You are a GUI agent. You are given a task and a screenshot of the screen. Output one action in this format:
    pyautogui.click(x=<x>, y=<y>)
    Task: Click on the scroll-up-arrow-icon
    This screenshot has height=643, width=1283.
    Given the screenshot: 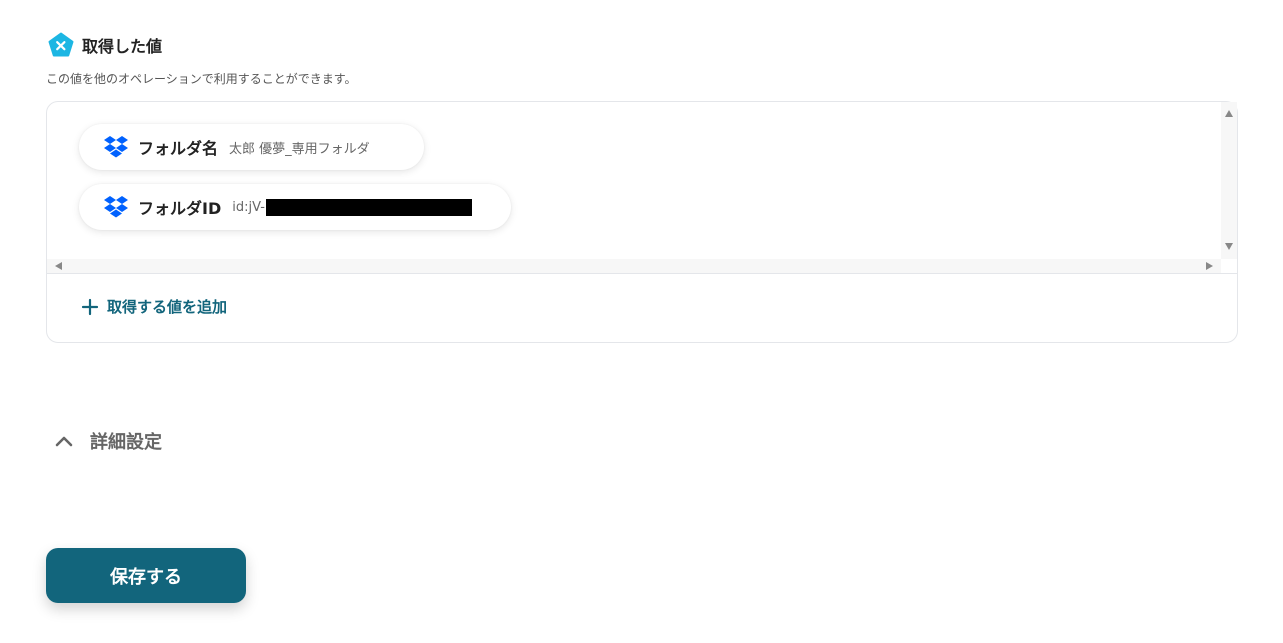 What is the action you would take?
    pyautogui.click(x=1229, y=113)
    